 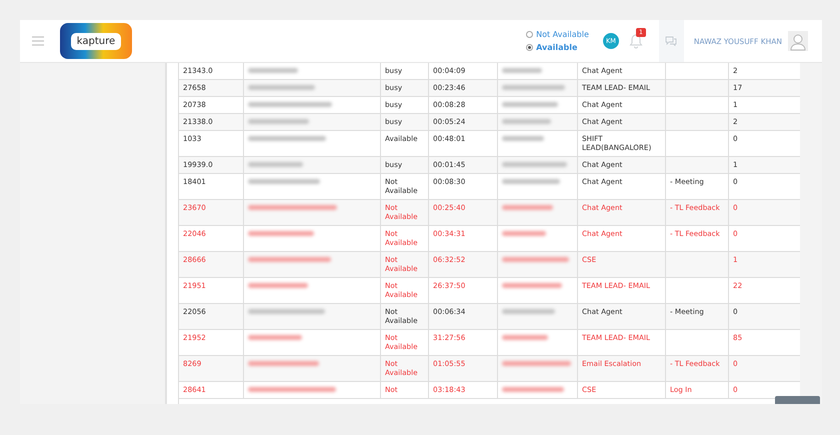 What do you see at coordinates (557, 34) in the screenshot?
I see `presence-radio: Not Available` at bounding box center [557, 34].